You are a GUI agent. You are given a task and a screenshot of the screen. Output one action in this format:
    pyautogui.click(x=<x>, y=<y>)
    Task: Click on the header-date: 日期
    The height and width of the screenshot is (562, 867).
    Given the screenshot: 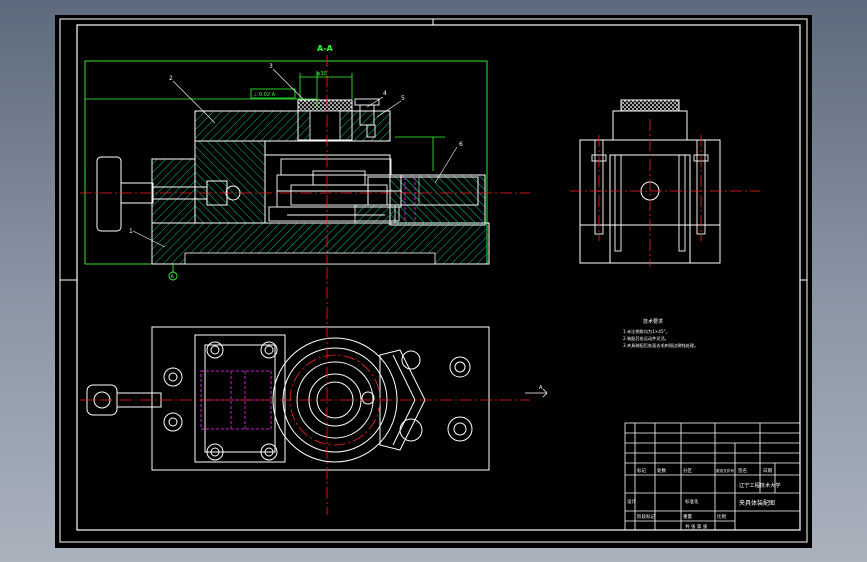 What is the action you would take?
    pyautogui.click(x=767, y=471)
    